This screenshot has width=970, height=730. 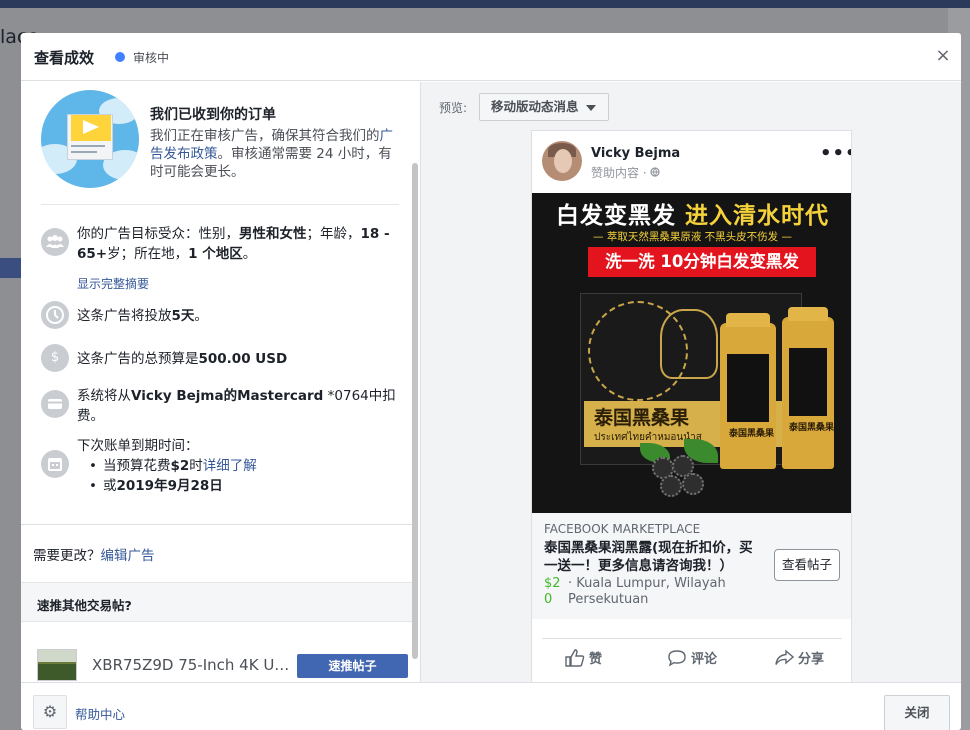 What do you see at coordinates (626, 172) in the screenshot?
I see `sponsored-label: 赞助内容 ·` at bounding box center [626, 172].